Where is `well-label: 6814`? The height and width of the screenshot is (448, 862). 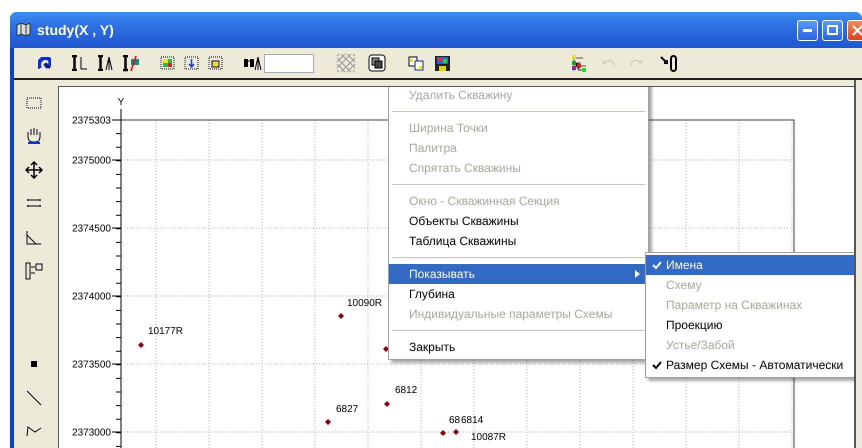
well-label: 6814 is located at coordinates (472, 420).